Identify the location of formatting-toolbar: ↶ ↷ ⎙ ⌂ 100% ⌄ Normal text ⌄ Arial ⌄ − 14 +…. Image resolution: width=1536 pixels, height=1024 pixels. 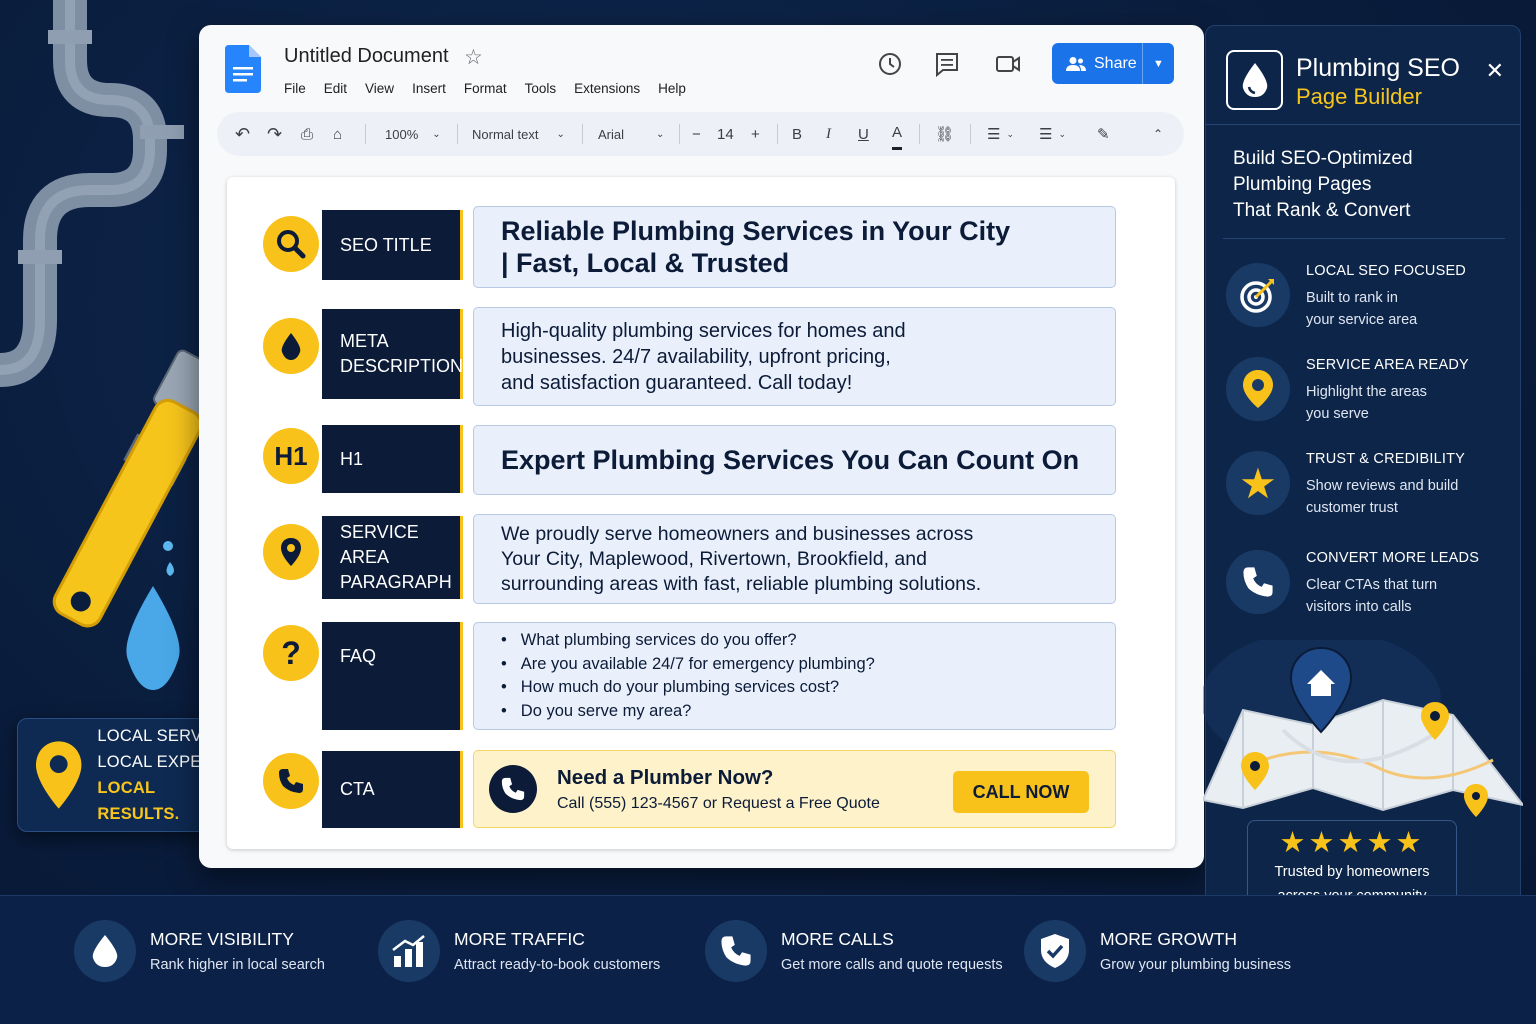
(700, 134).